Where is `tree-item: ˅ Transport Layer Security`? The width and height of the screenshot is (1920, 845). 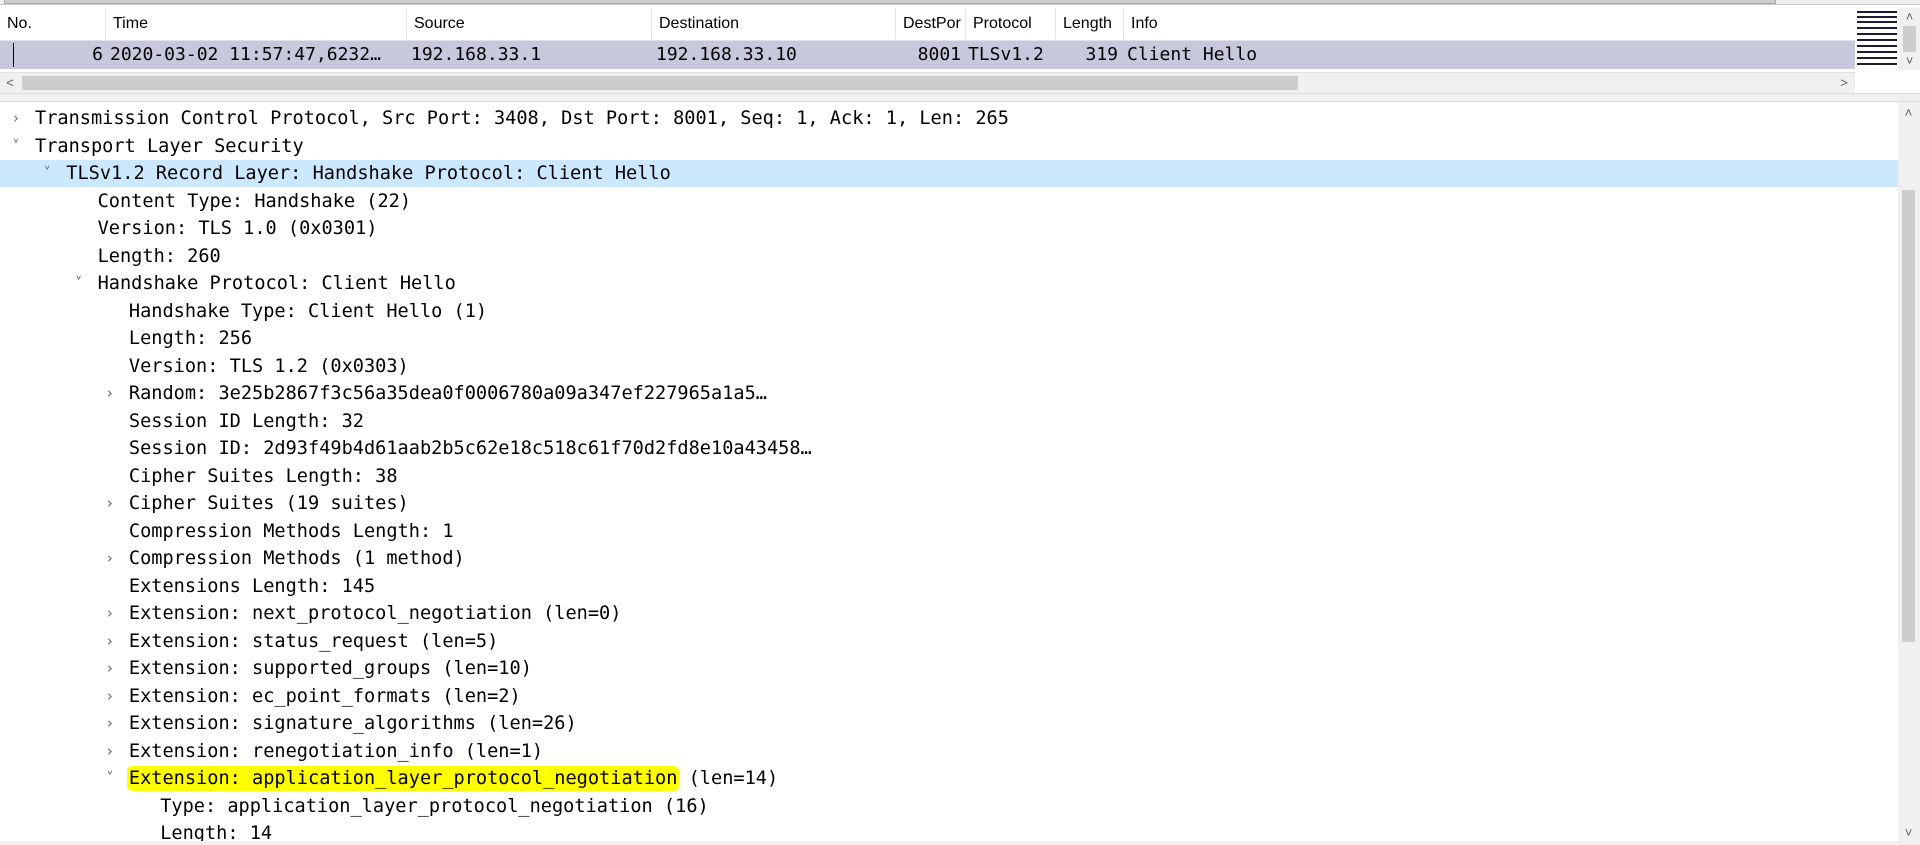 tree-item: ˅ Transport Layer Security is located at coordinates (949, 146).